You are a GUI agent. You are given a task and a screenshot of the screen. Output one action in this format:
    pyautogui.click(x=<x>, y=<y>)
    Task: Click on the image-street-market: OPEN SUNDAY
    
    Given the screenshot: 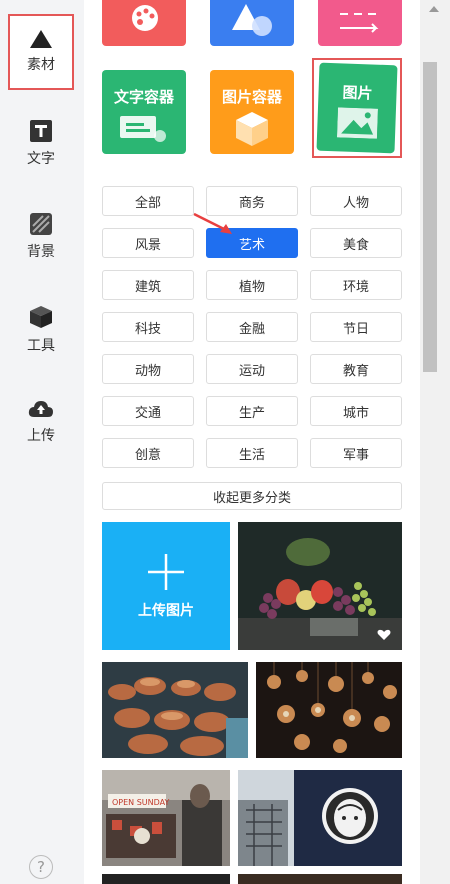 What is the action you would take?
    pyautogui.click(x=166, y=818)
    